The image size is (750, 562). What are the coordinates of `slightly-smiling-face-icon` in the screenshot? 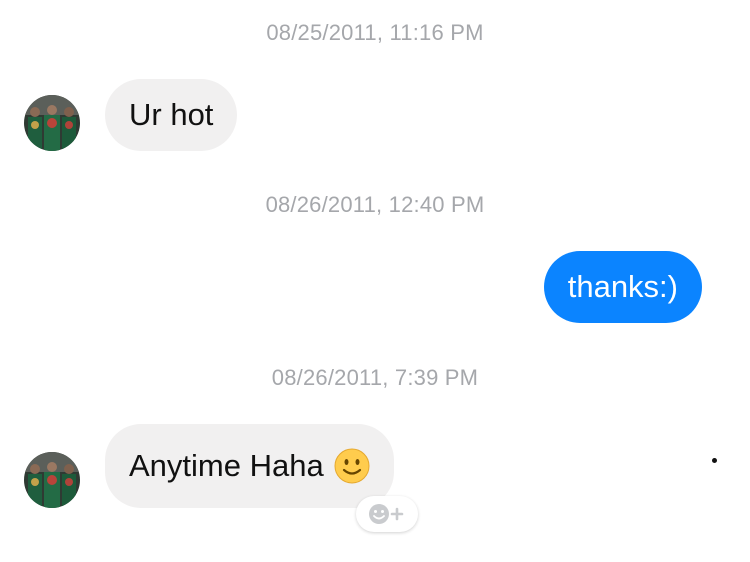 It's located at (352, 466).